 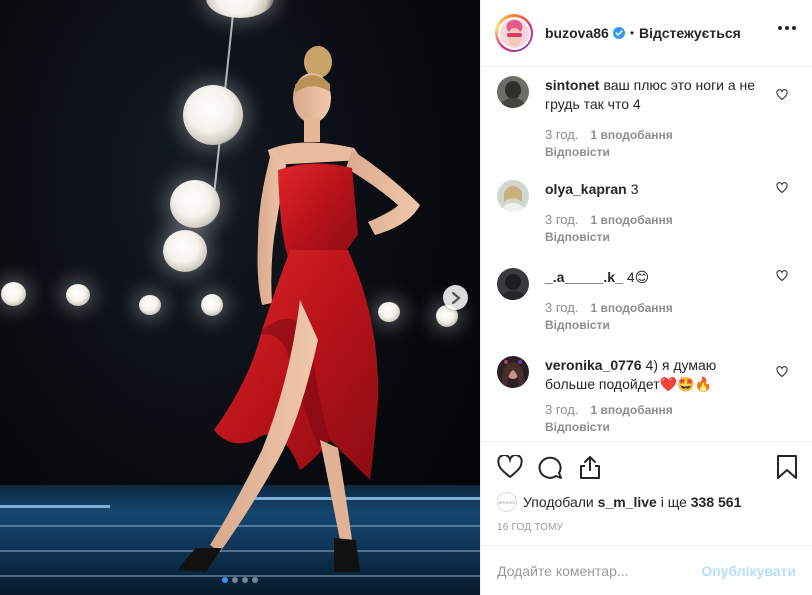 I want to click on following-button: Відстежується, so click(x=690, y=33).